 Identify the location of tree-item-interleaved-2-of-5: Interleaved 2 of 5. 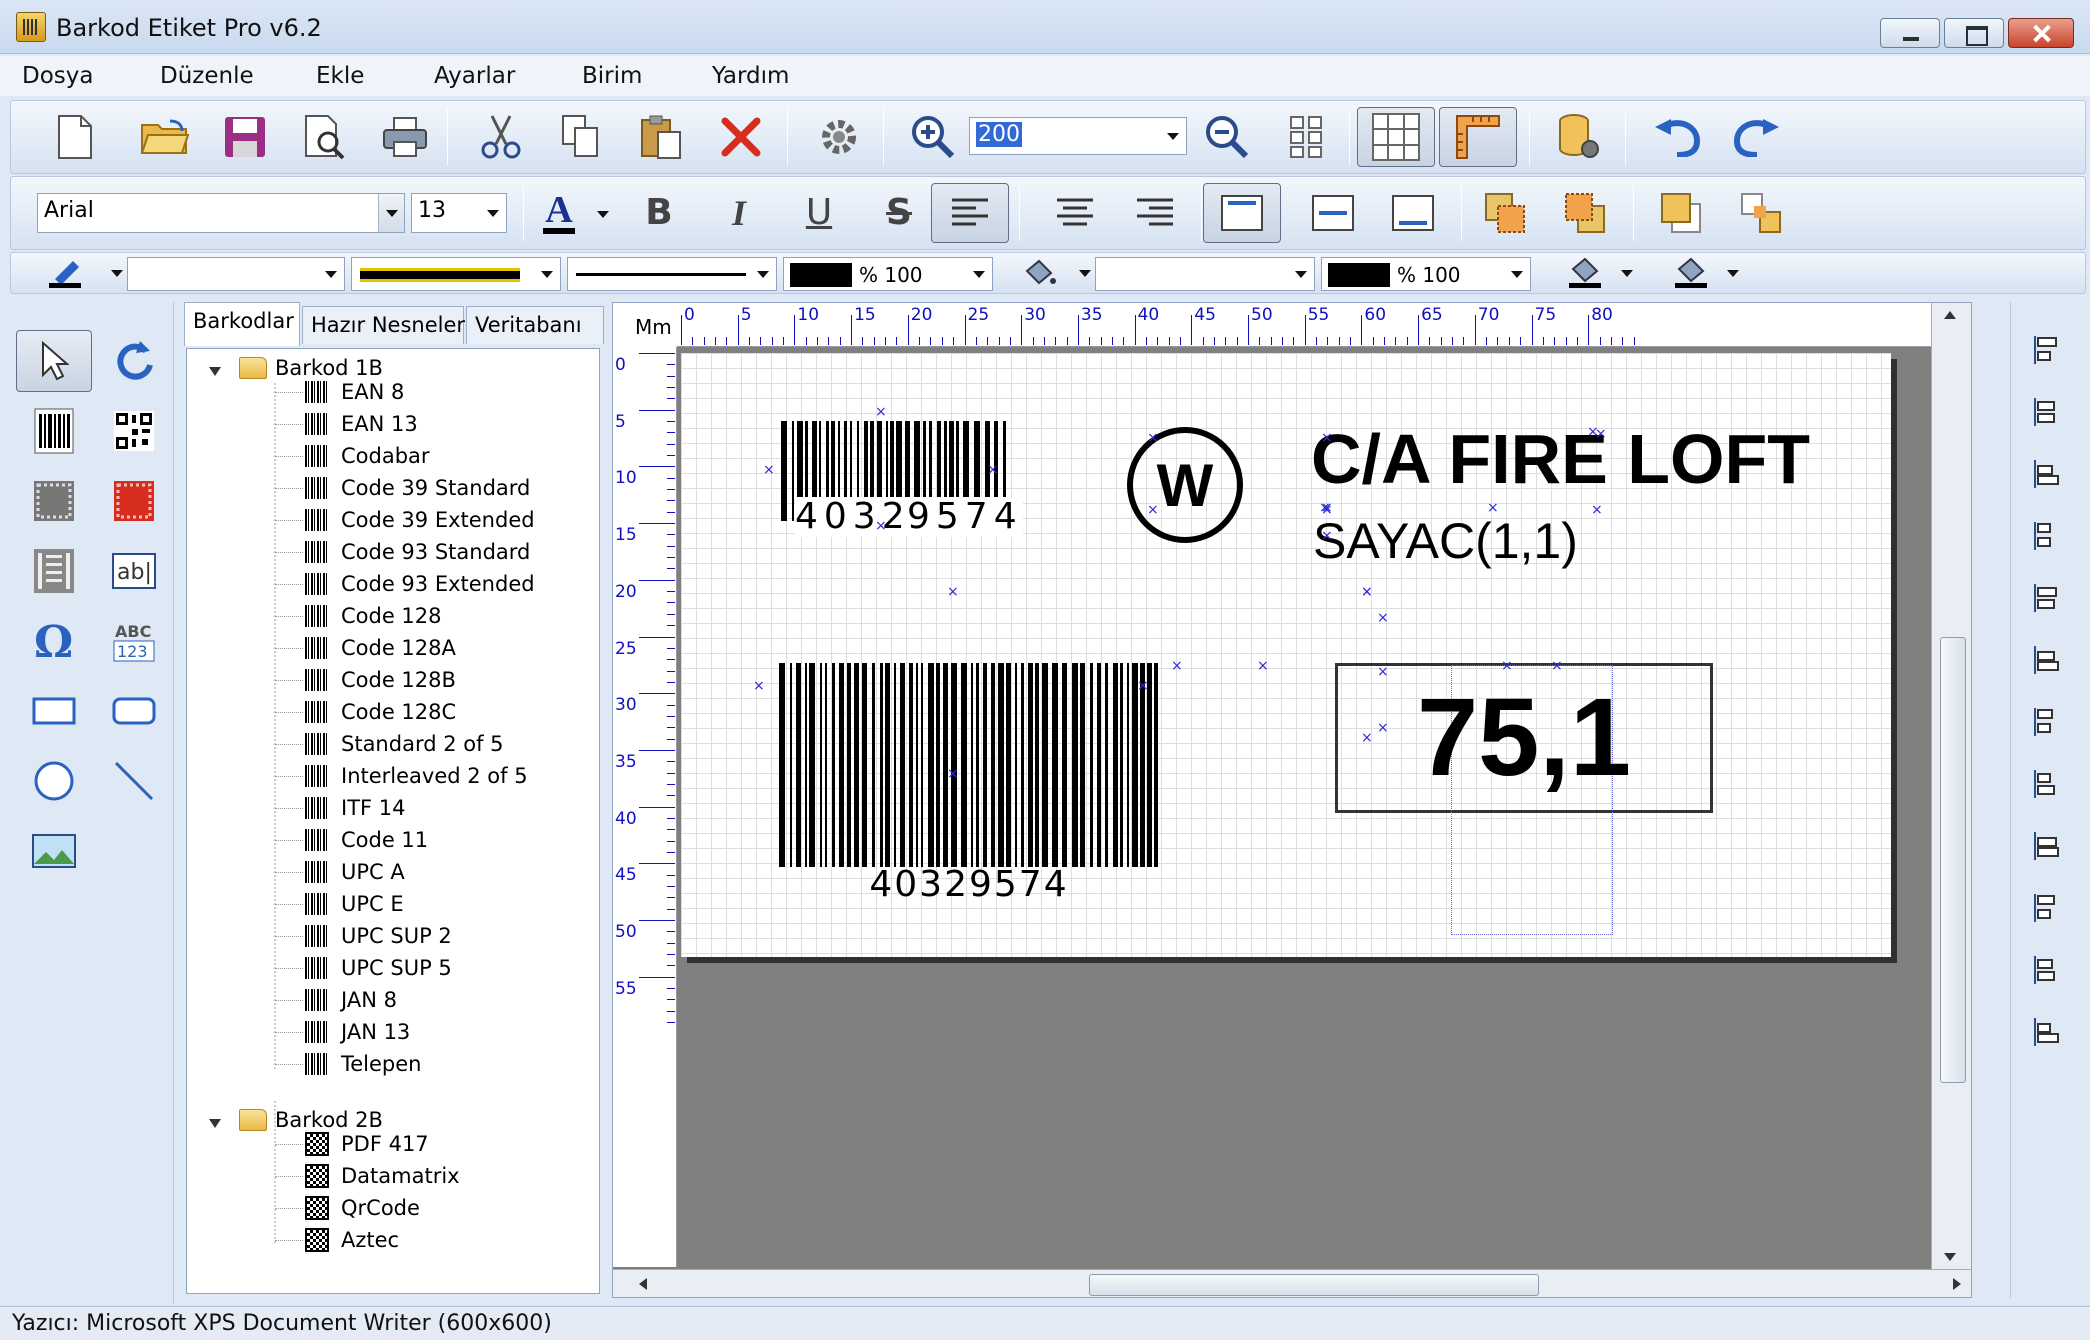
(401, 776).